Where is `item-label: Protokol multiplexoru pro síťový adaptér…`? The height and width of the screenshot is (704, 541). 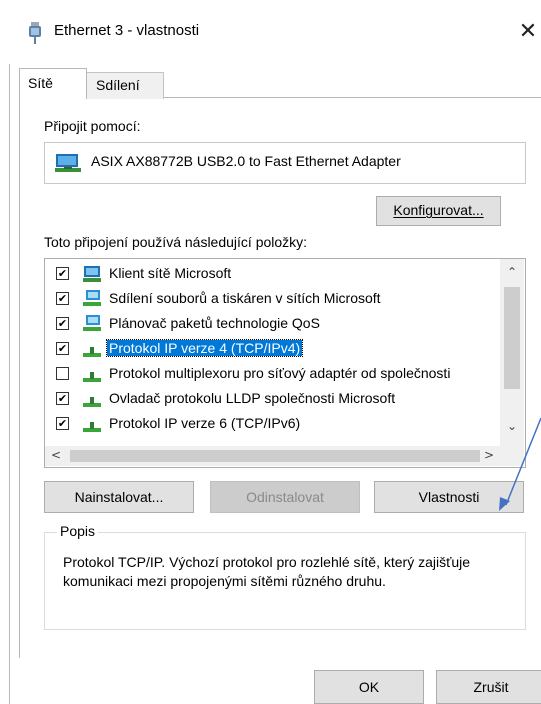 item-label: Protokol multiplexoru pro síťový adaptér… is located at coordinates (280, 373).